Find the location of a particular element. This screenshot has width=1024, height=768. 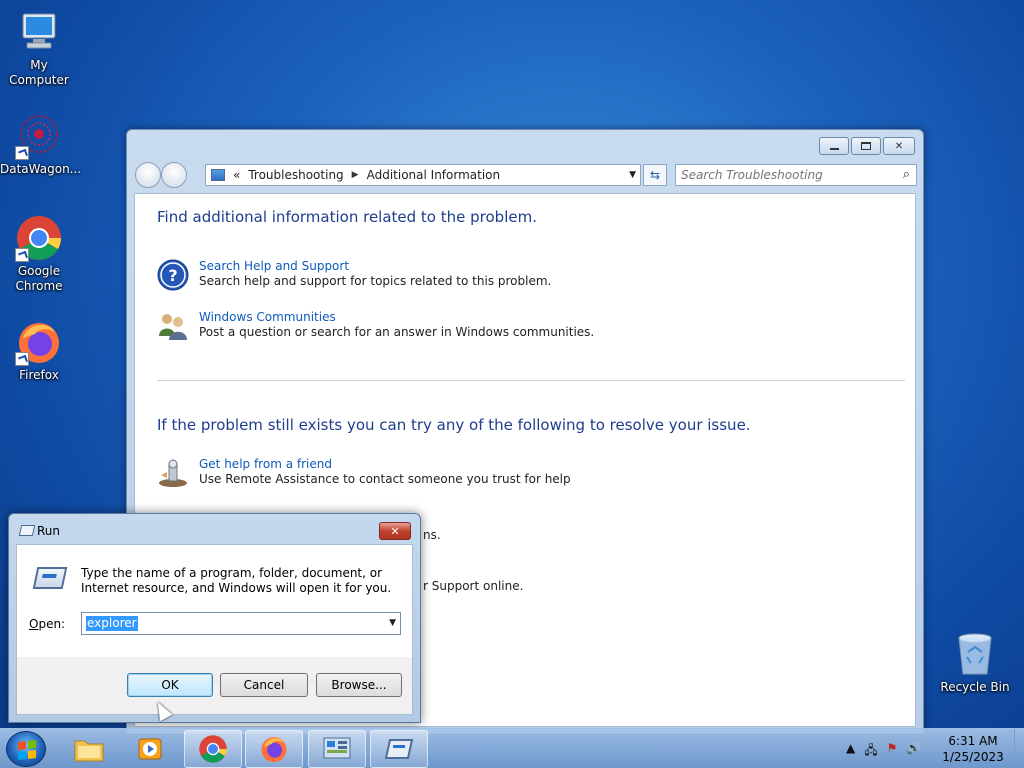

media-player-icon is located at coordinates (150, 749).